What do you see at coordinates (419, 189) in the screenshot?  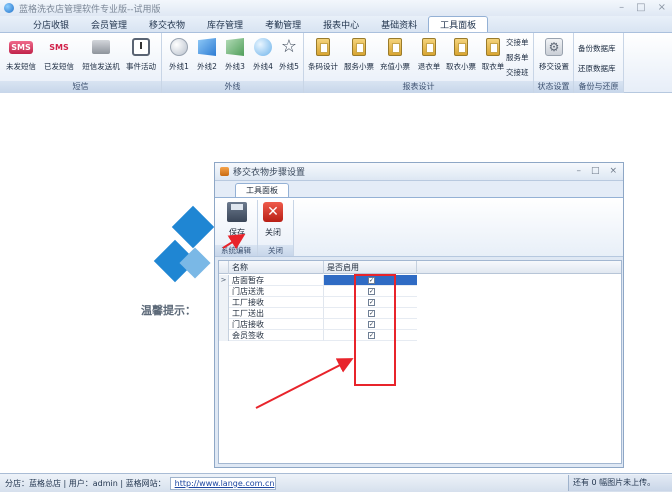 I see `dialog-tabs: 工具面板` at bounding box center [419, 189].